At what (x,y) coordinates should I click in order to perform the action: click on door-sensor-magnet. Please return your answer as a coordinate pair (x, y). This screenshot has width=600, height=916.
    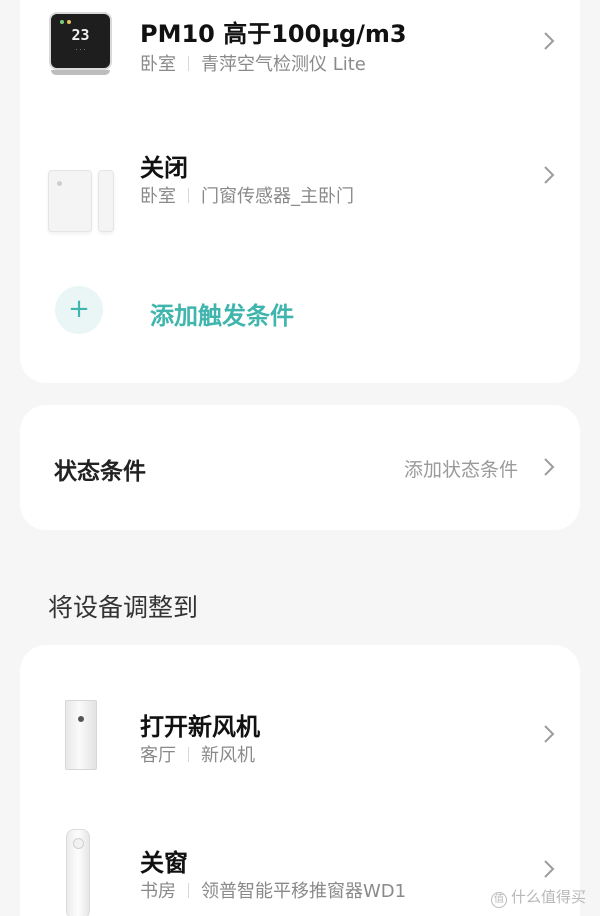
    Looking at the image, I should click on (106, 201).